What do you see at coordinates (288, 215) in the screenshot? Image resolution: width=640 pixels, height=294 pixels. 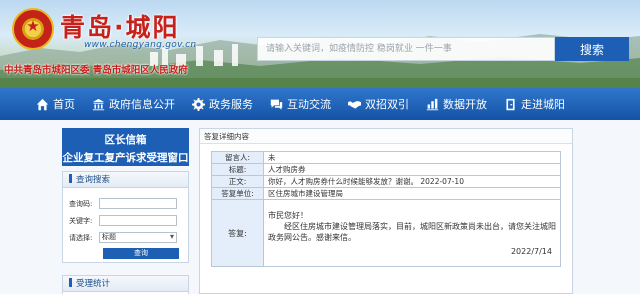 I see `reply-greeting: 市民您好！` at bounding box center [288, 215].